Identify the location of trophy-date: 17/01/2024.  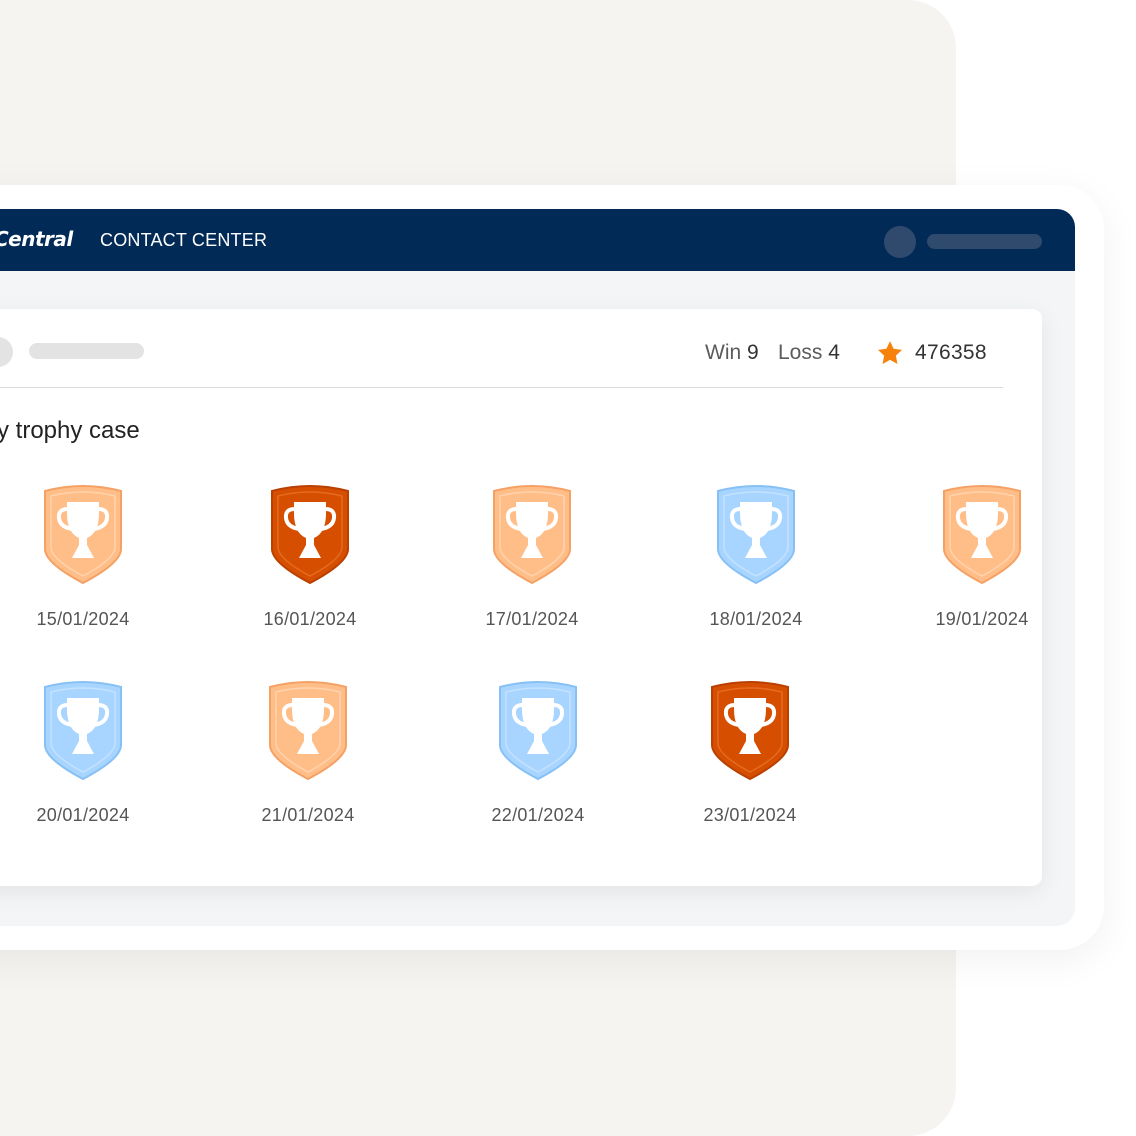
(532, 619).